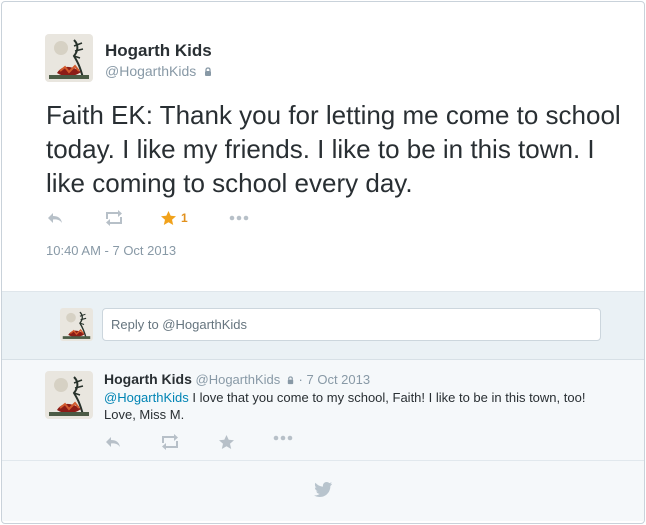  I want to click on tweet-footer, so click(323, 491).